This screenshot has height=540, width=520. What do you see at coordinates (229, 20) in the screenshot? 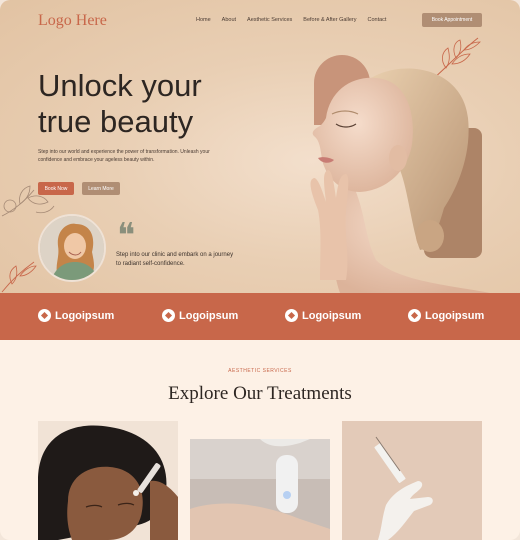
I see `nav-item-about: About` at bounding box center [229, 20].